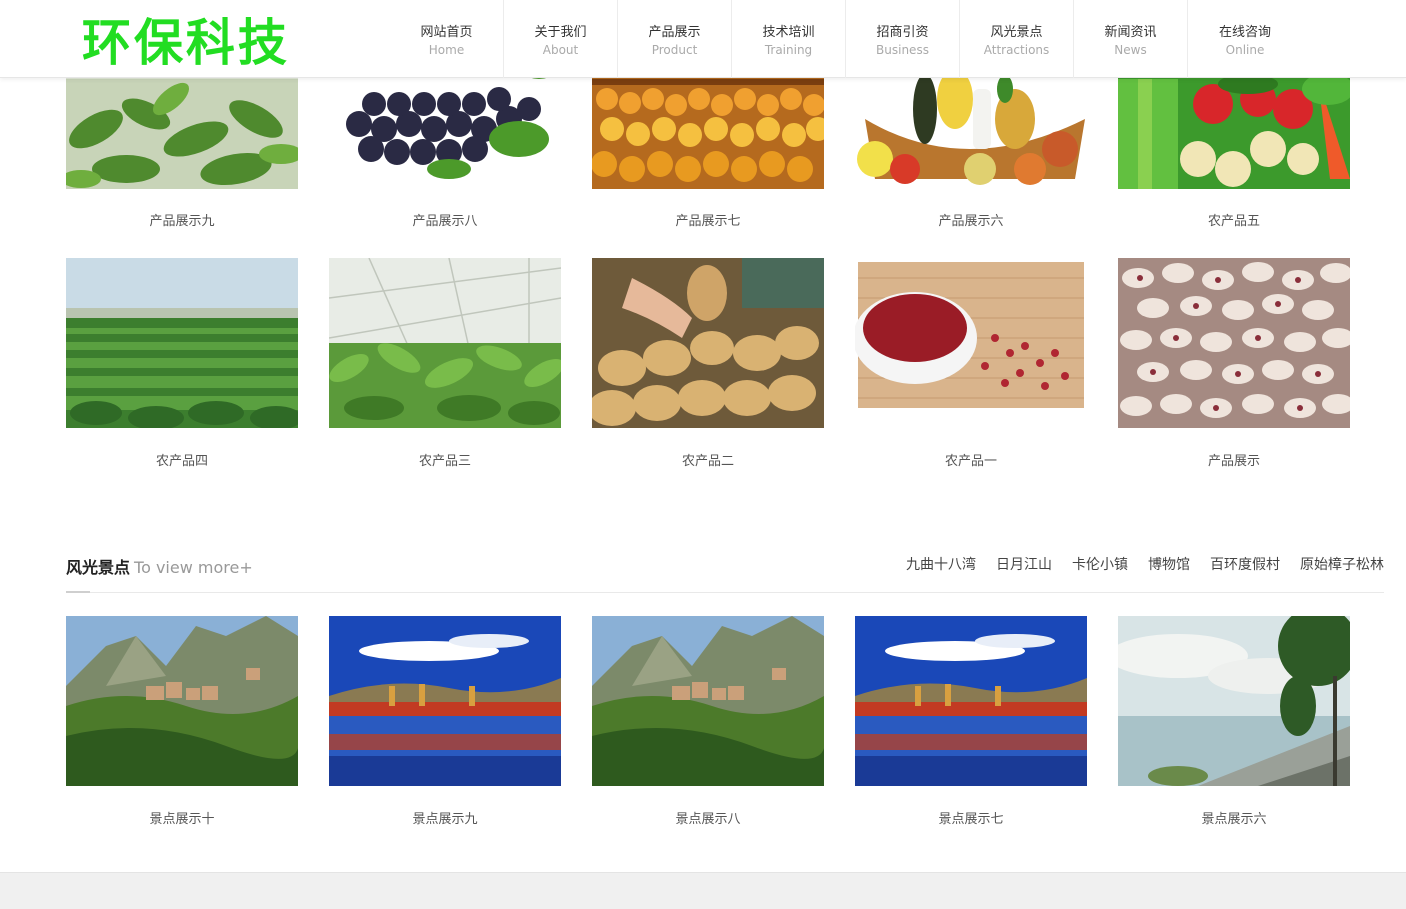 The width and height of the screenshot is (1406, 909). What do you see at coordinates (445, 219) in the screenshot?
I see `product-caption: 产品展示八` at bounding box center [445, 219].